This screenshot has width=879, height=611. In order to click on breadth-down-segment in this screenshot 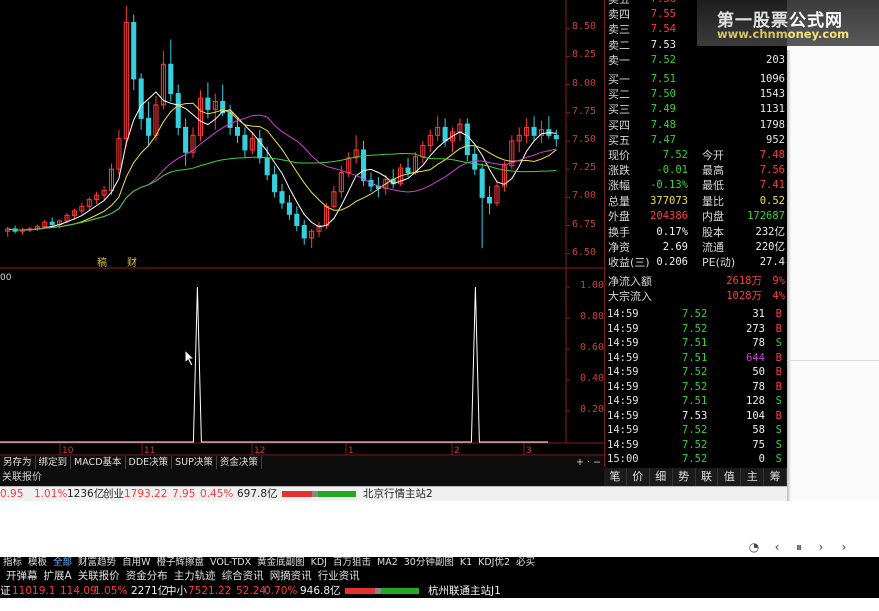, I will do `click(400, 591)`.